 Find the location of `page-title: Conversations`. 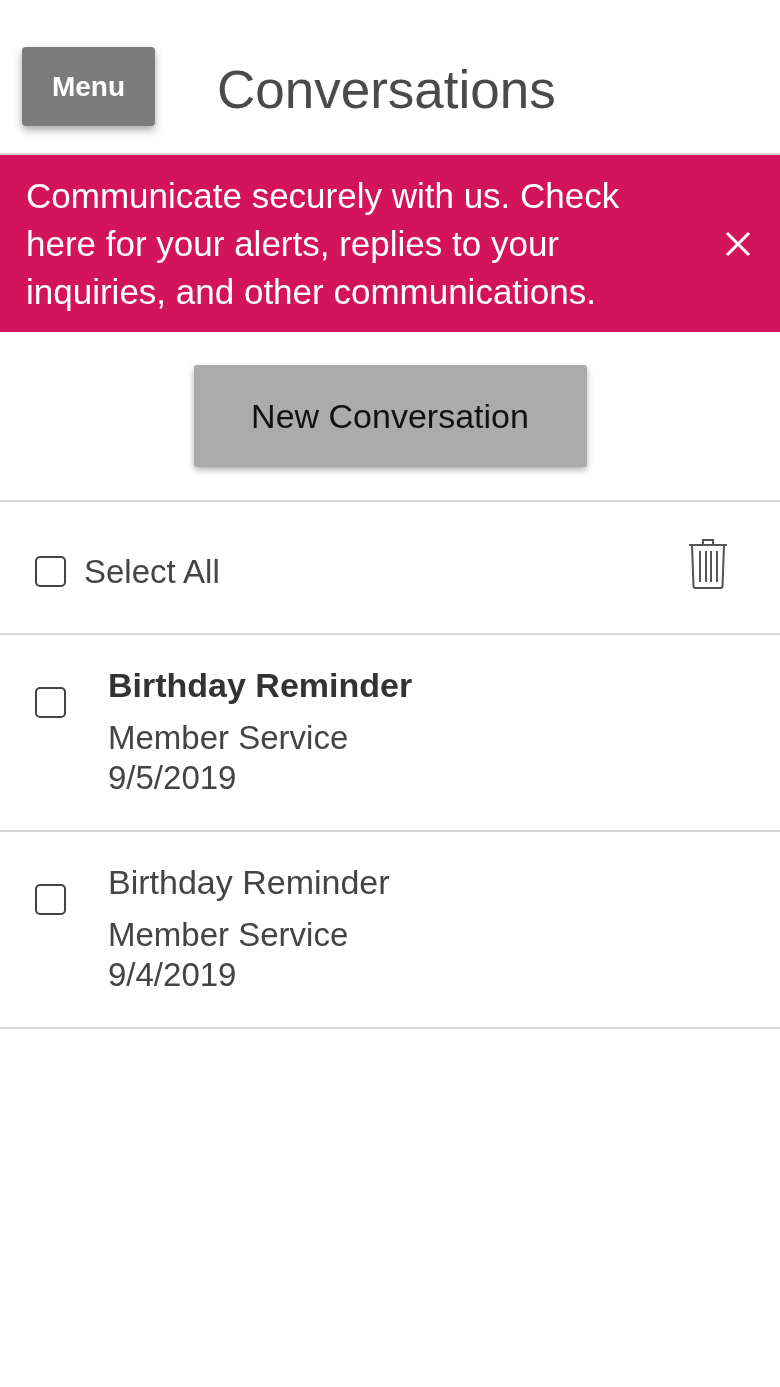

page-title: Conversations is located at coordinates (386, 90).